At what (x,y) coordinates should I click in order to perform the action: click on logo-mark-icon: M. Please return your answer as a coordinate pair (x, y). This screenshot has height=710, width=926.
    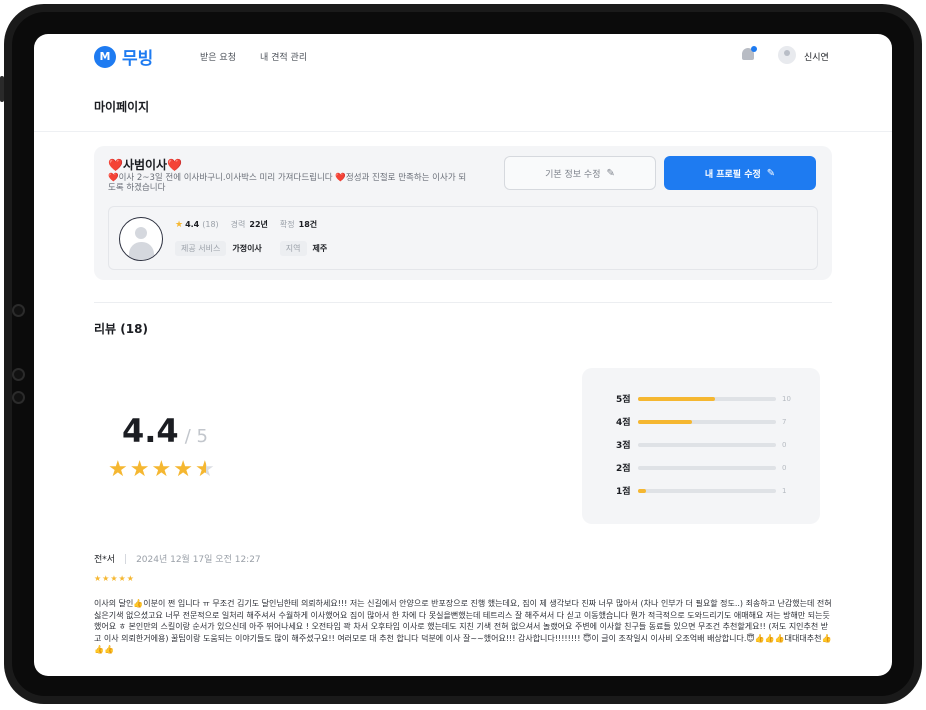
    Looking at the image, I should click on (105, 56).